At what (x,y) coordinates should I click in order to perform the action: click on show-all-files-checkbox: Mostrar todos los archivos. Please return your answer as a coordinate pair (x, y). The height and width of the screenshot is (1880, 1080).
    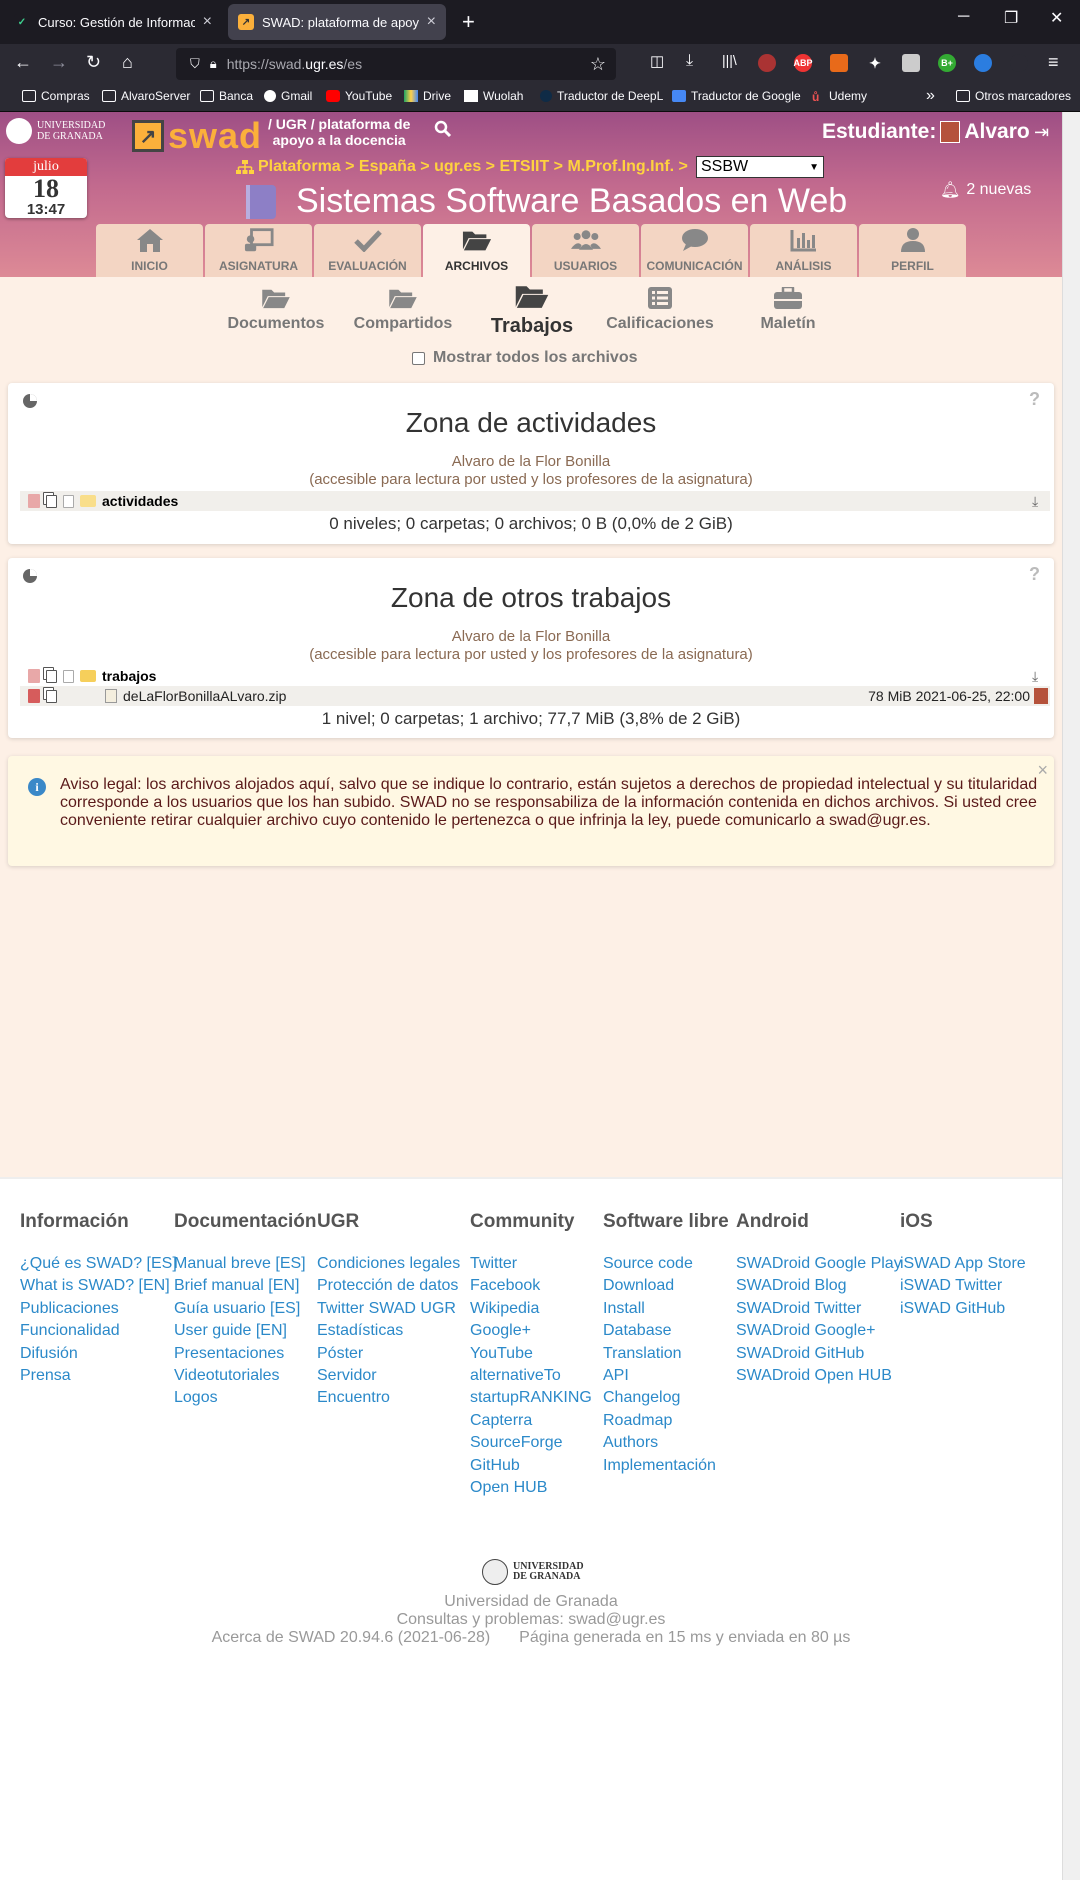
    Looking at the image, I should click on (525, 358).